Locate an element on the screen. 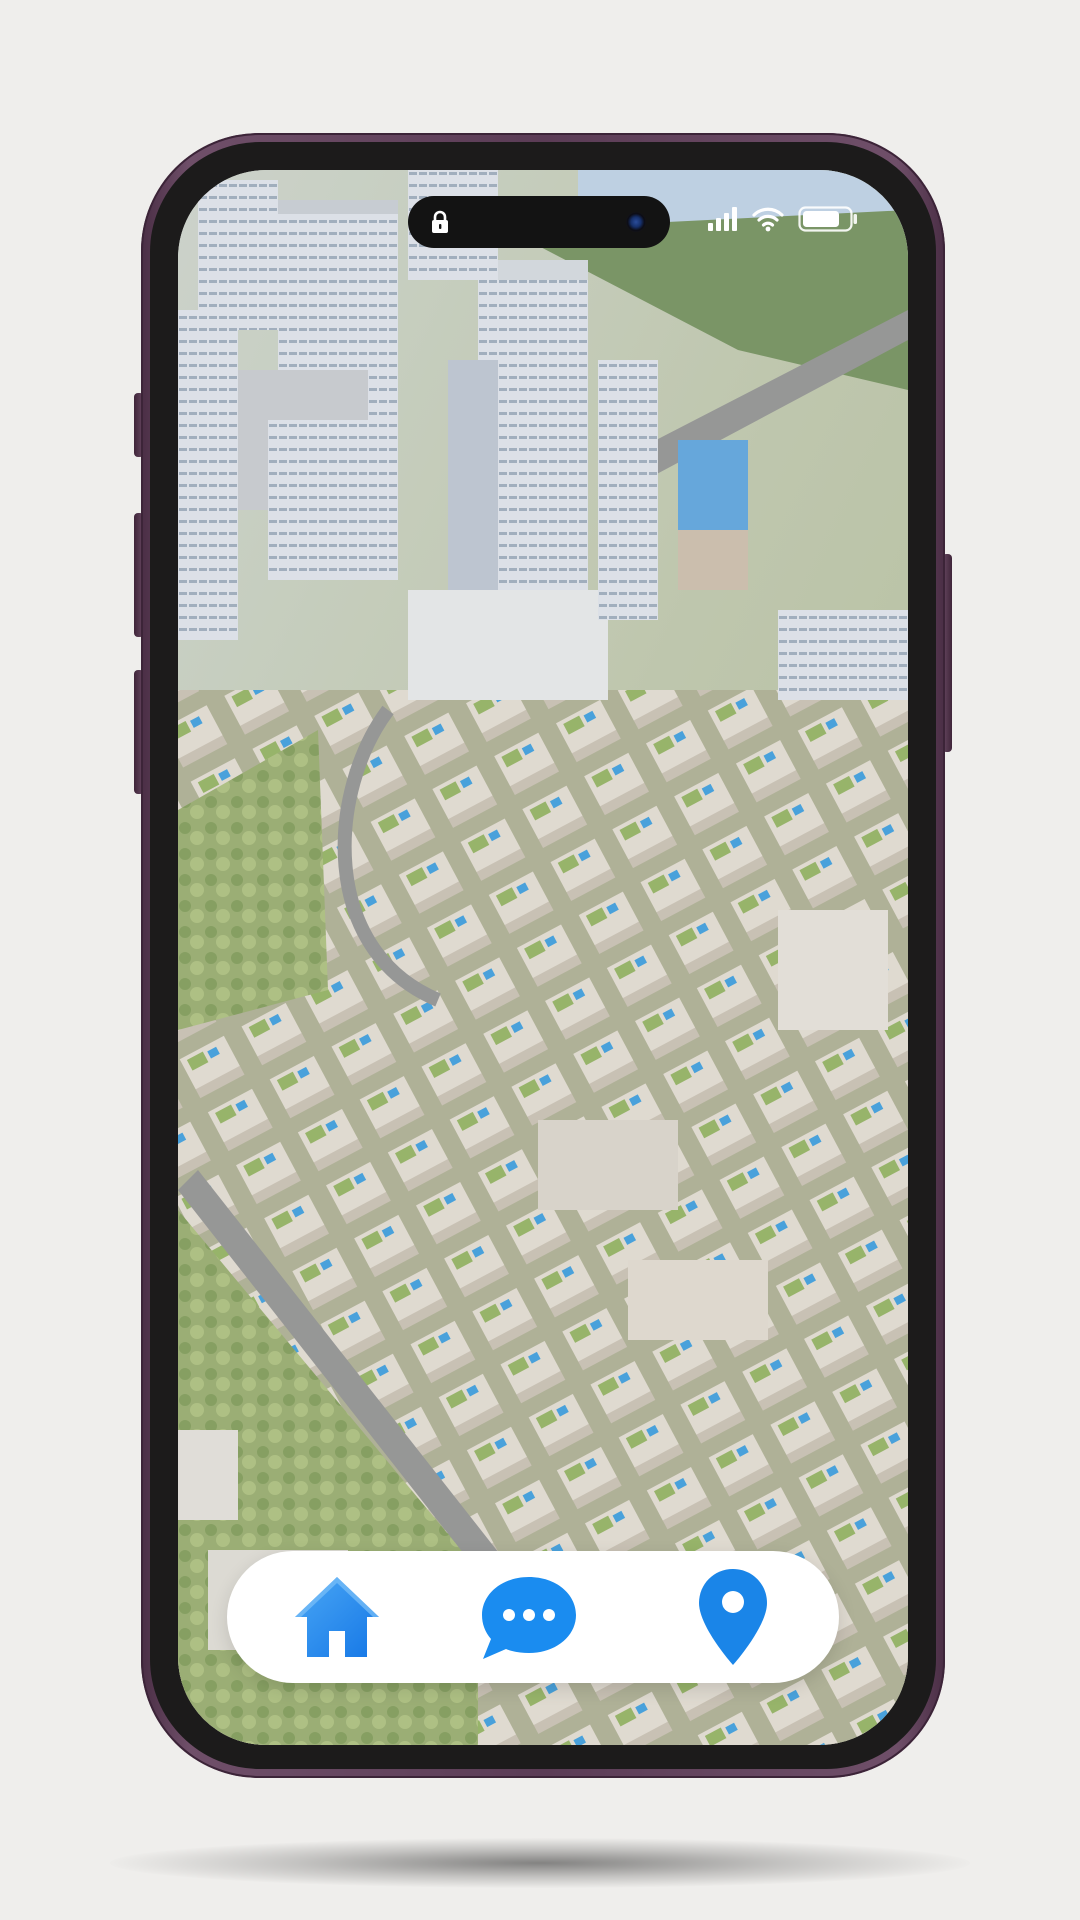 The image size is (1080, 1920). dynamic-island is located at coordinates (539, 222).